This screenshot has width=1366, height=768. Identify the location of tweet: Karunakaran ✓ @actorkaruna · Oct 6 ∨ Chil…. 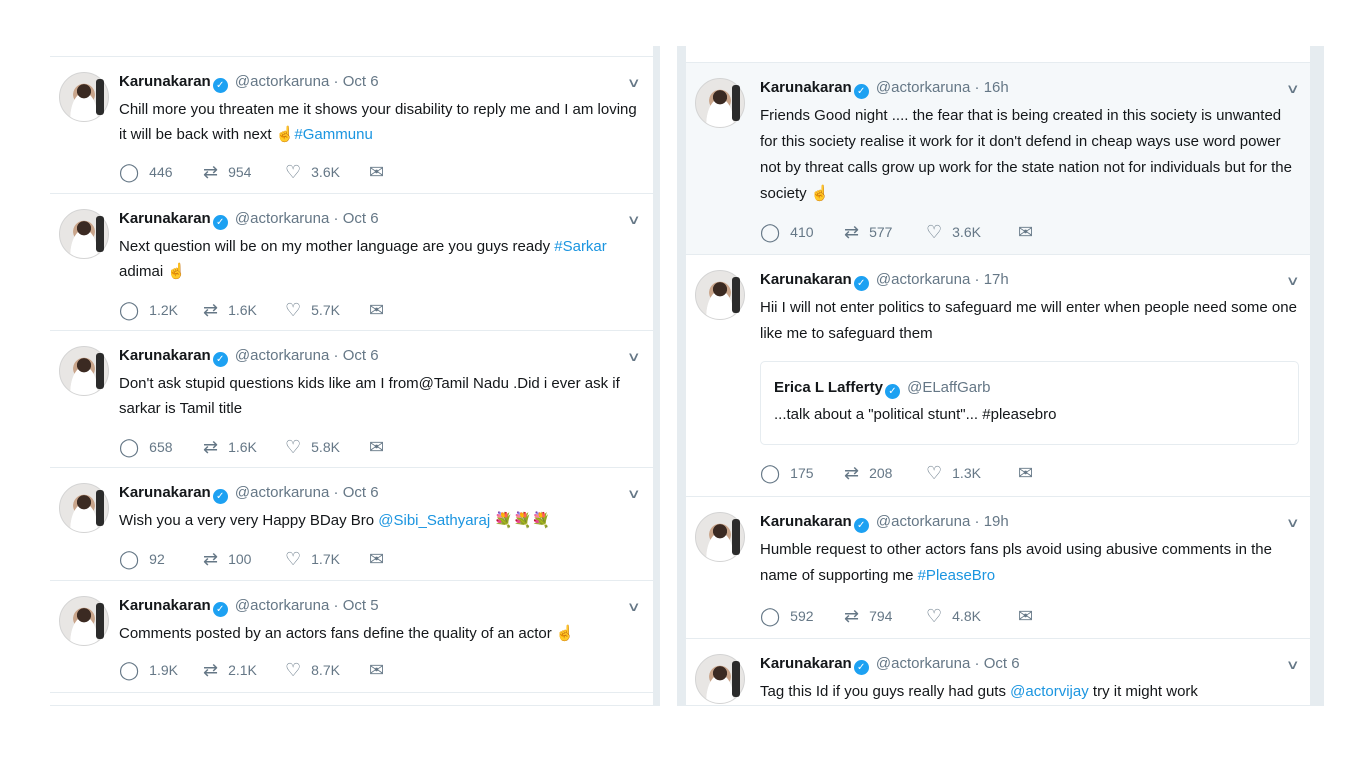
(351, 124).